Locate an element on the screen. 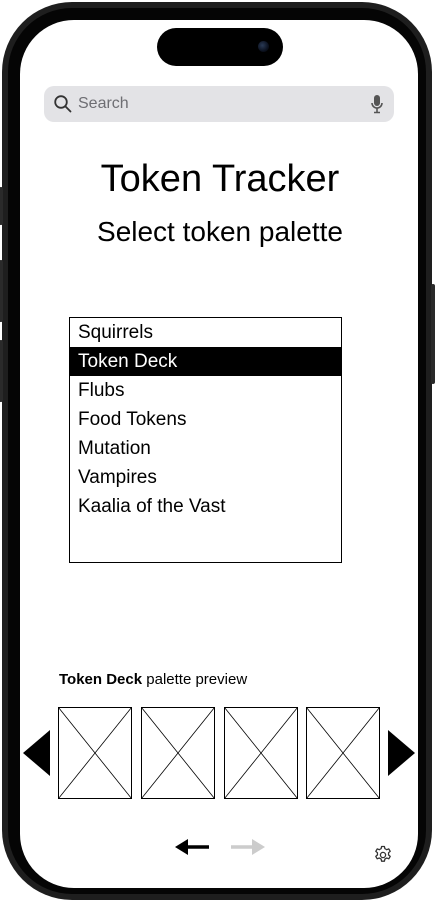 This screenshot has width=436, height=904. preview-label-suffix: palette preview is located at coordinates (195, 679).